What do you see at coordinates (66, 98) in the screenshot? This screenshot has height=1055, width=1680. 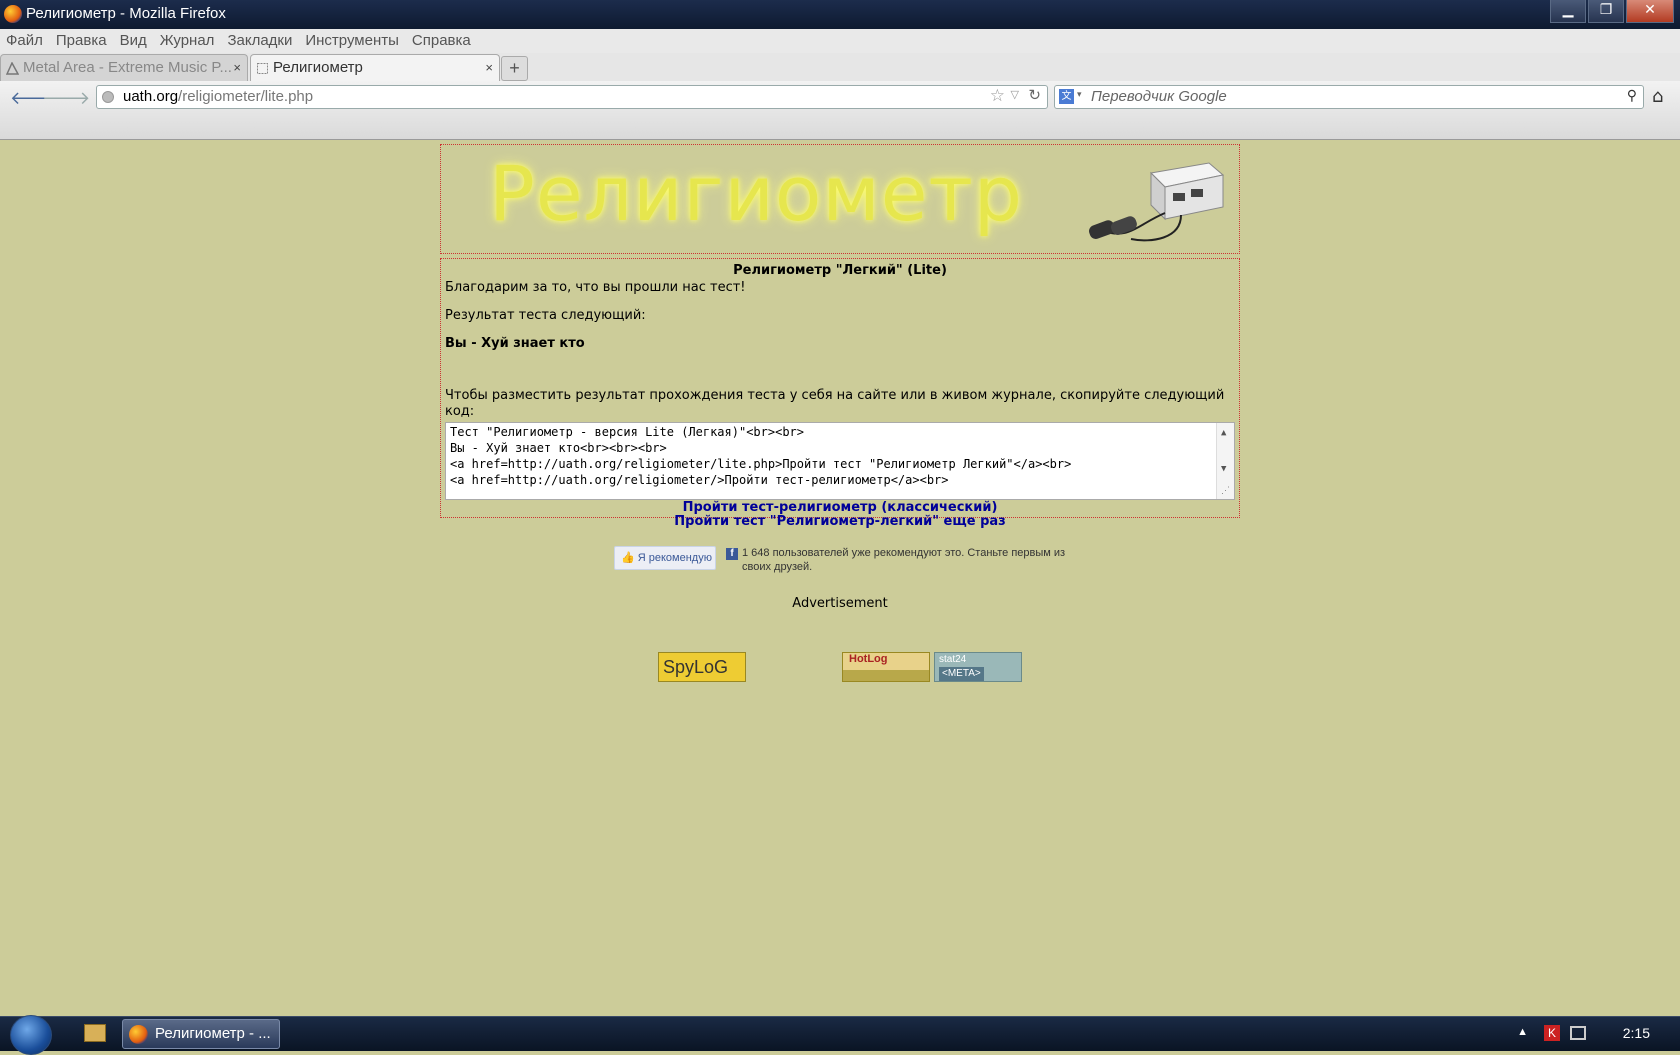 I see `forward-arrow-icon: 🡒` at bounding box center [66, 98].